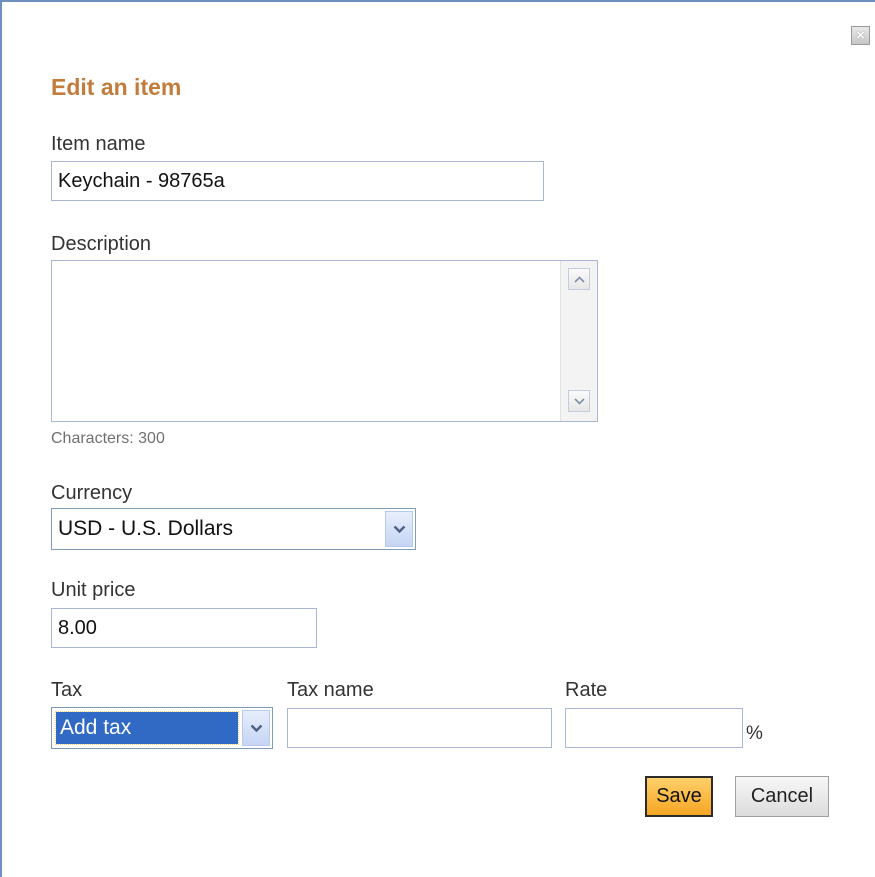  I want to click on close-button: ×, so click(860, 35).